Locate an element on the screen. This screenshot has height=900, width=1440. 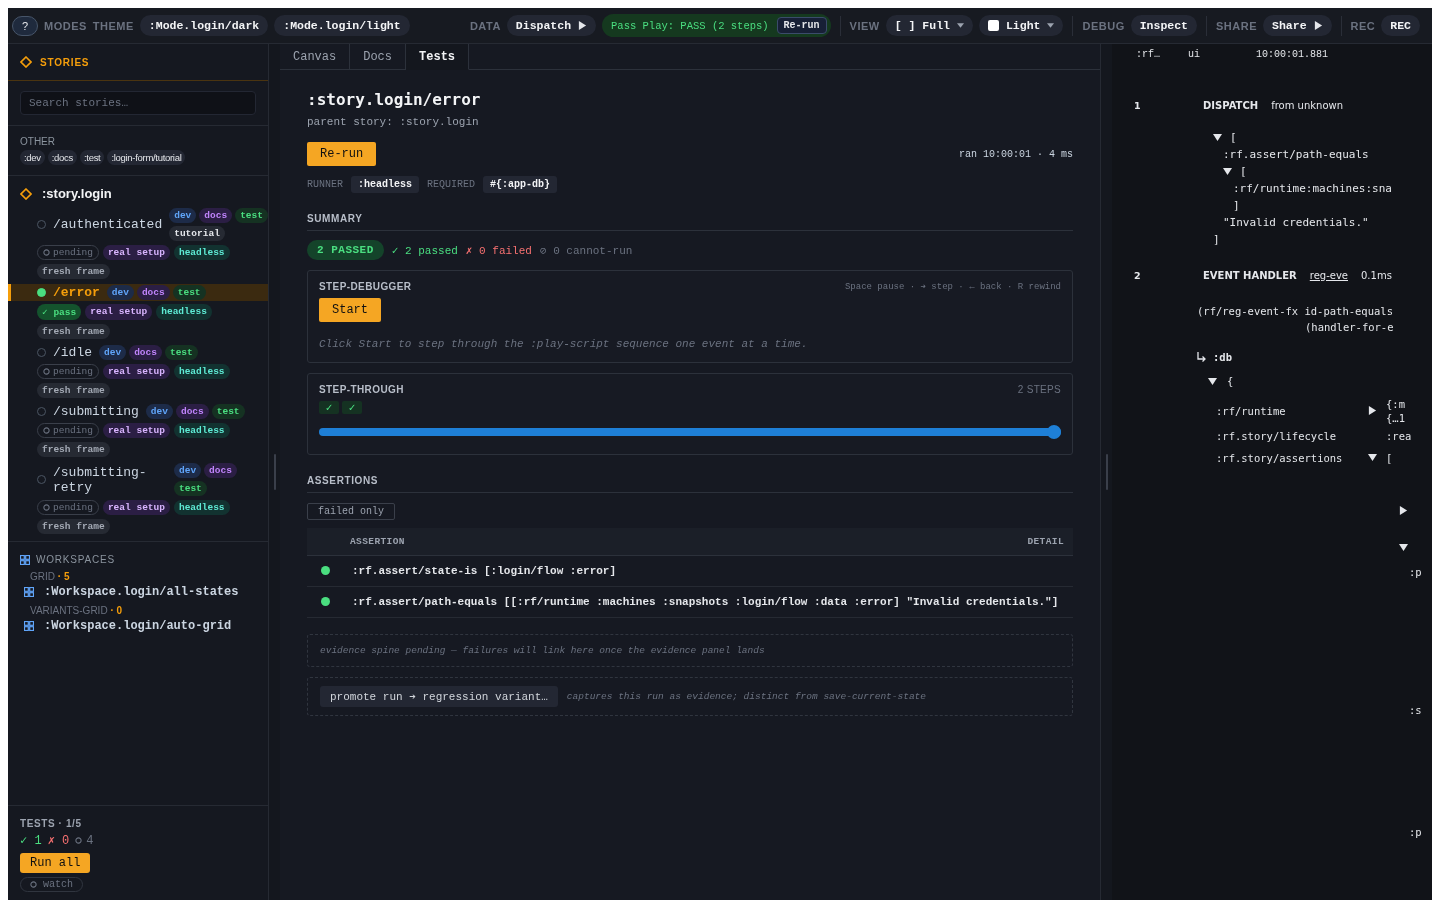
tag: real setup is located at coordinates (136, 252).